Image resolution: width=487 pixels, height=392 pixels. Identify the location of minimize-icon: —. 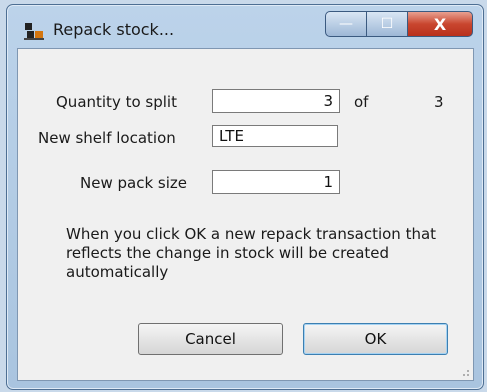
(346, 24).